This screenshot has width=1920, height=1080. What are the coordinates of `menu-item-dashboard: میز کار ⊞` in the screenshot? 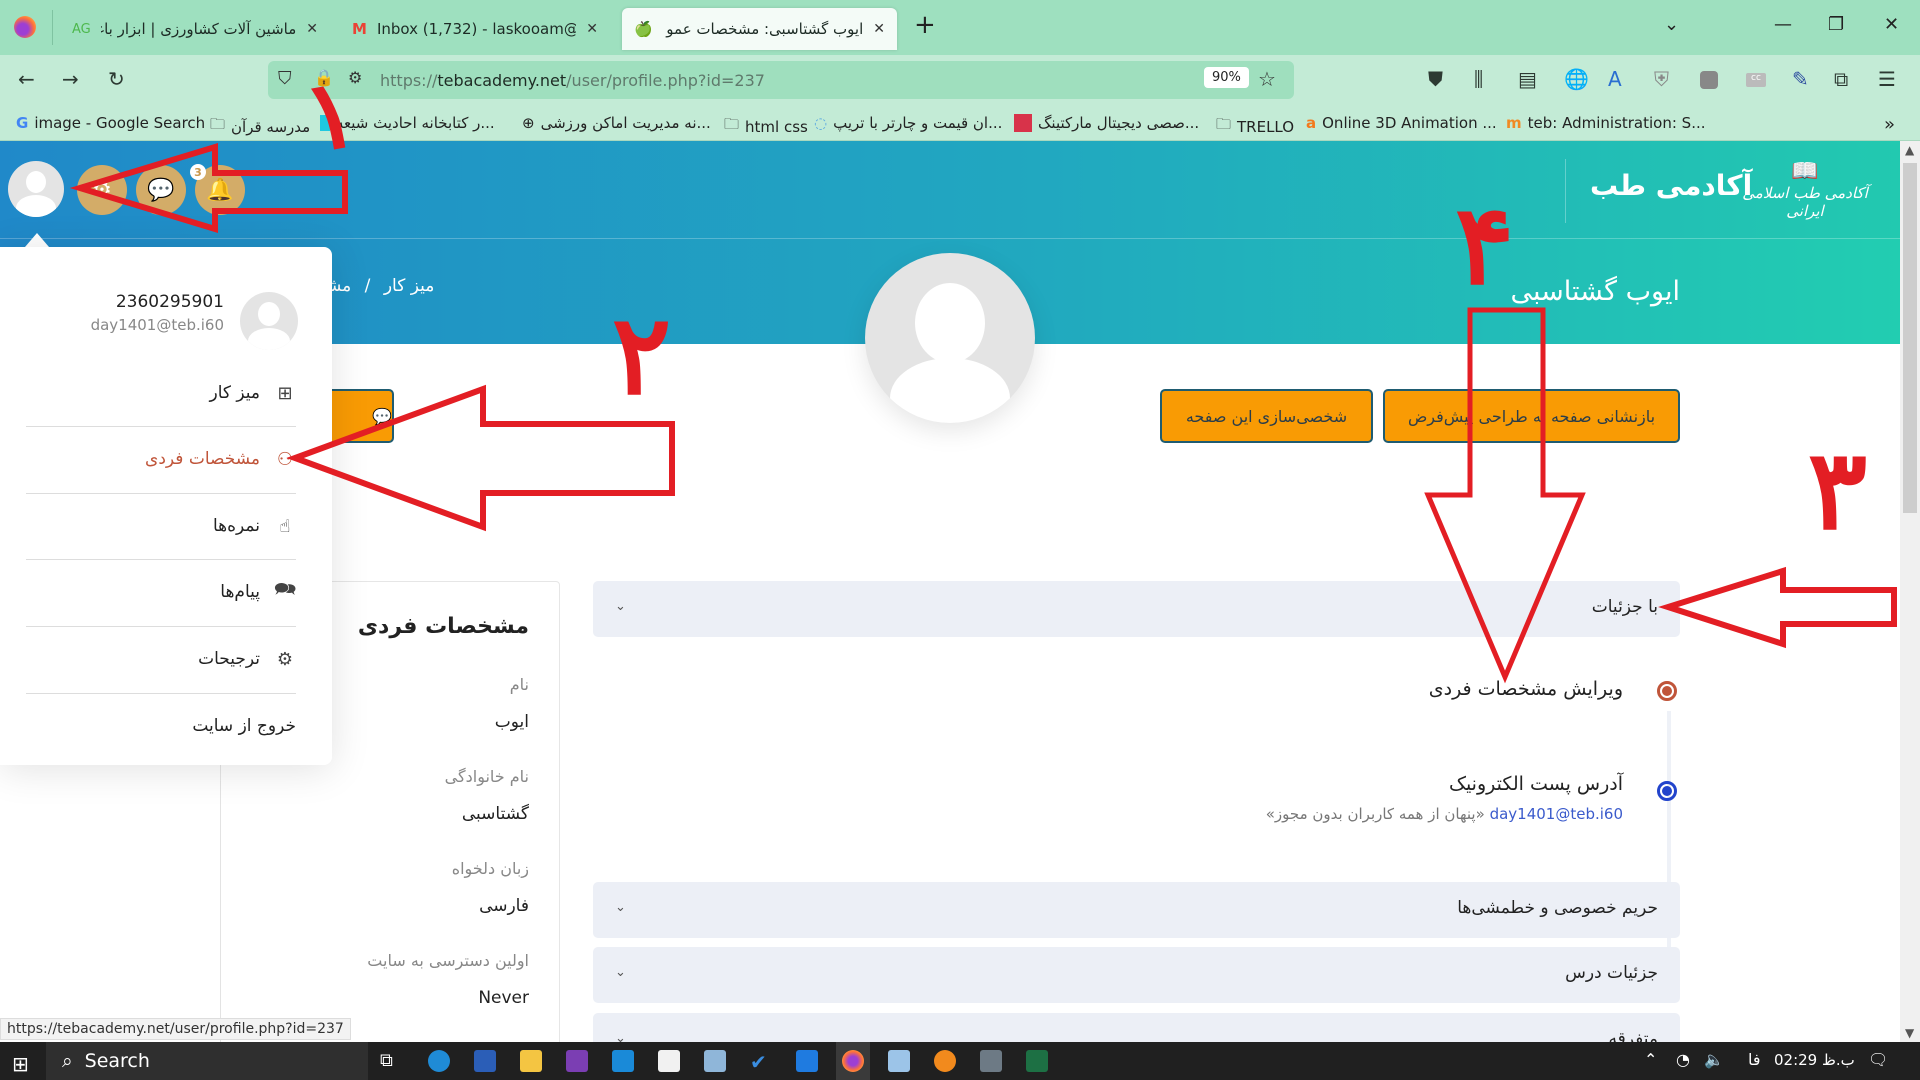 It's located at (161, 393).